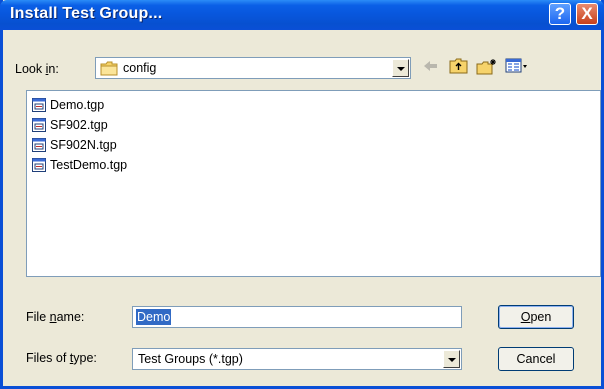  Describe the element at coordinates (297, 317) in the screenshot. I see `file-name-input: Demo` at that location.